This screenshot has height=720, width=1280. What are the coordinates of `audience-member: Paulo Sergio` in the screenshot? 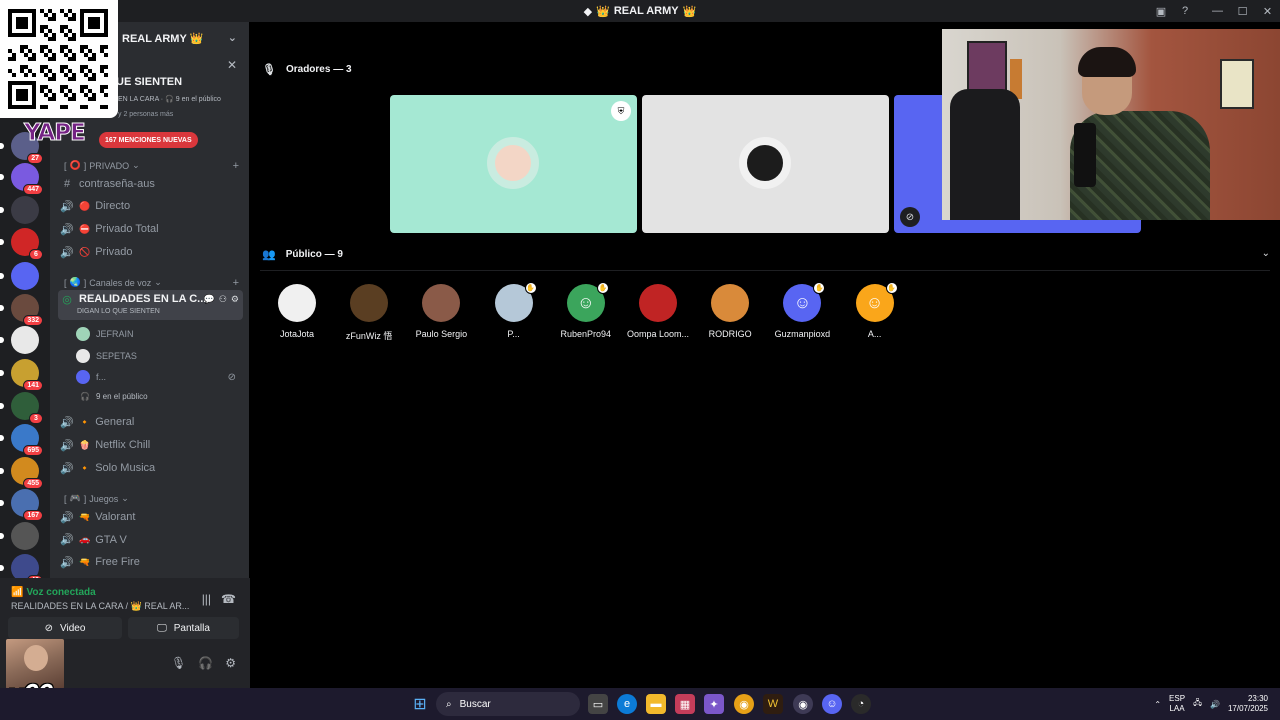 It's located at (441, 311).